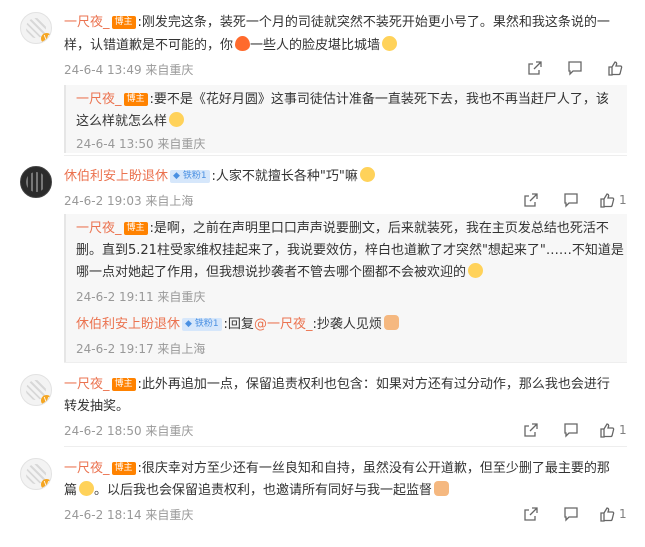  What do you see at coordinates (243, 43) in the screenshot?
I see `fire-emoji-icon` at bounding box center [243, 43].